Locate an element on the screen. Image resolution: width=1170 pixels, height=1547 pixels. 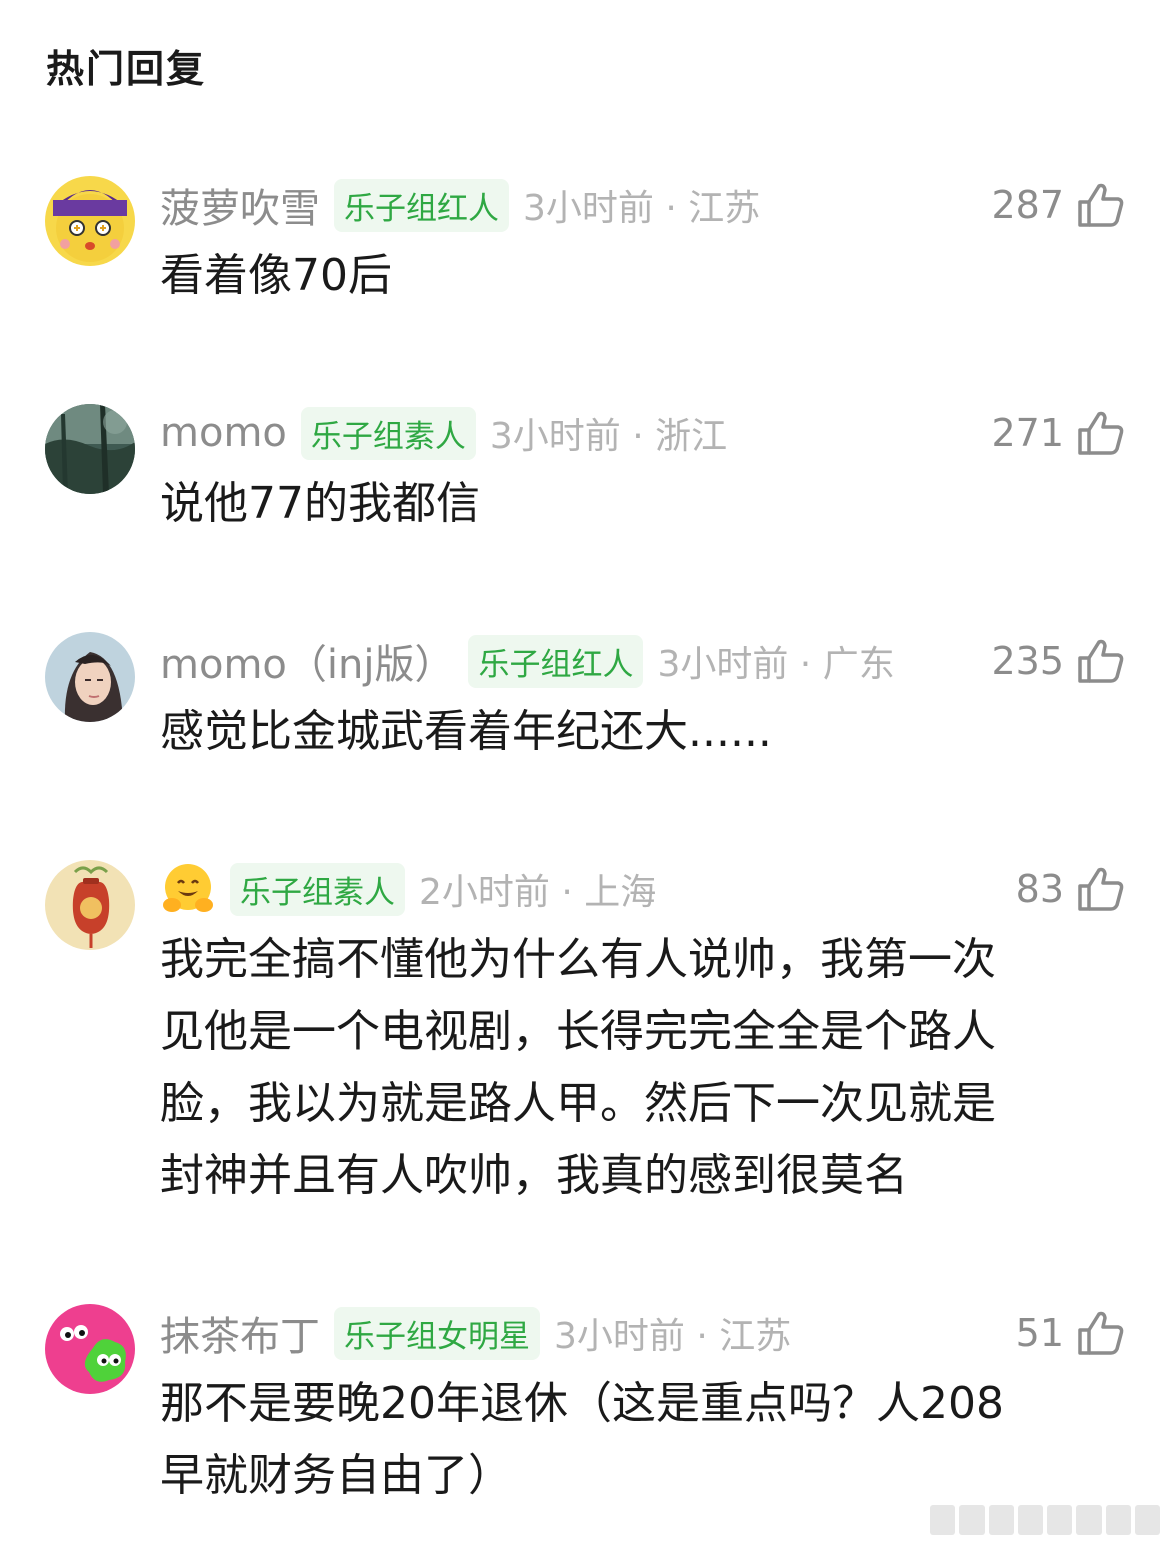
splat-characters-avatar-icon is located at coordinates (90, 1349).